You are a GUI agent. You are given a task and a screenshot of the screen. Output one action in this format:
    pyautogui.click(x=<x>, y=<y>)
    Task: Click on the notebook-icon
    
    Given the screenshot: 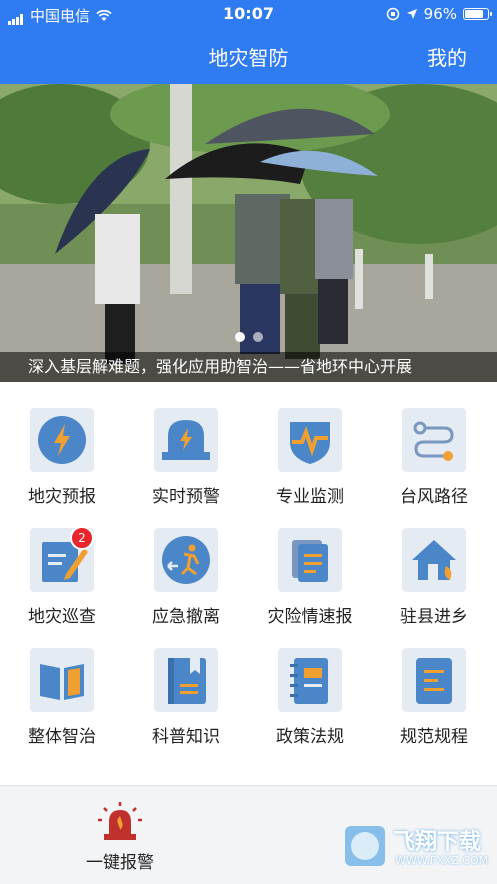 What is the action you would take?
    pyautogui.click(x=310, y=680)
    